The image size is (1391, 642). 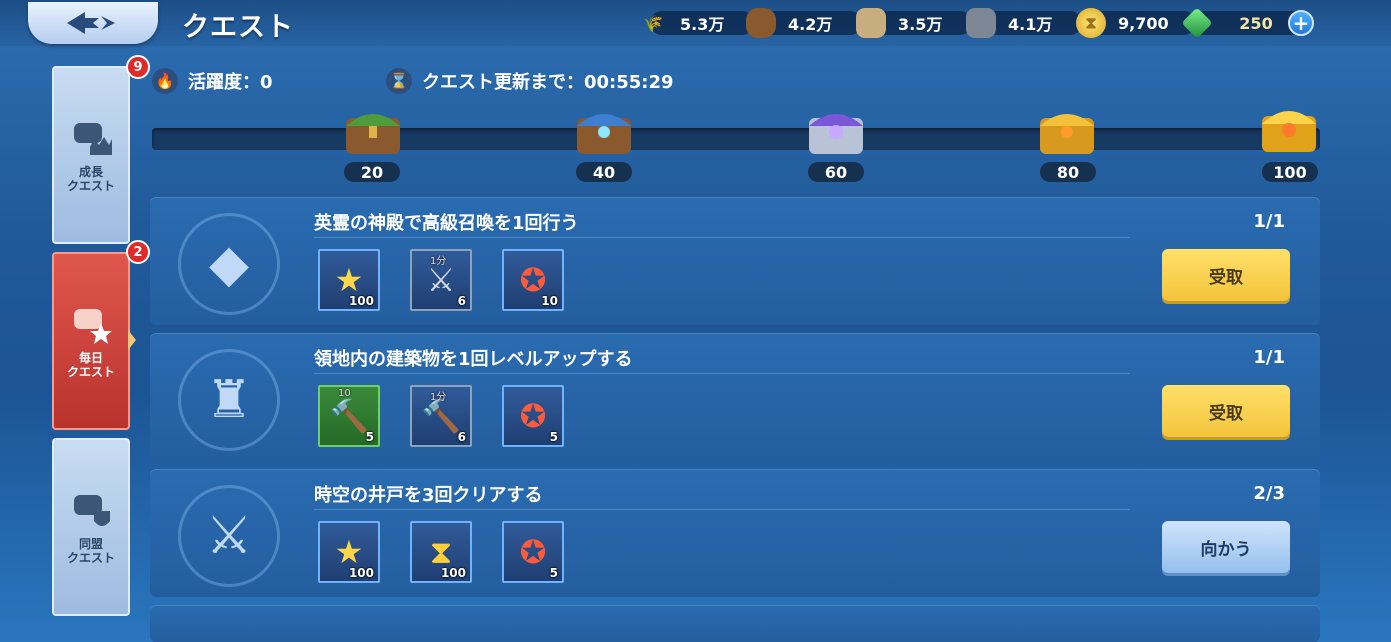 What do you see at coordinates (1247, 23) in the screenshot?
I see `resource-gem: 250 +` at bounding box center [1247, 23].